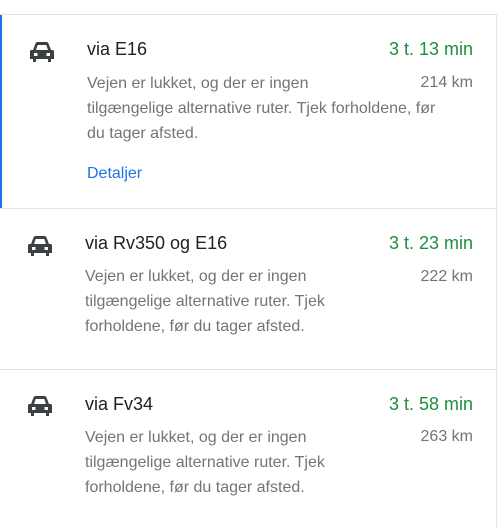  What do you see at coordinates (119, 404) in the screenshot?
I see `route-via-label: via Fv34` at bounding box center [119, 404].